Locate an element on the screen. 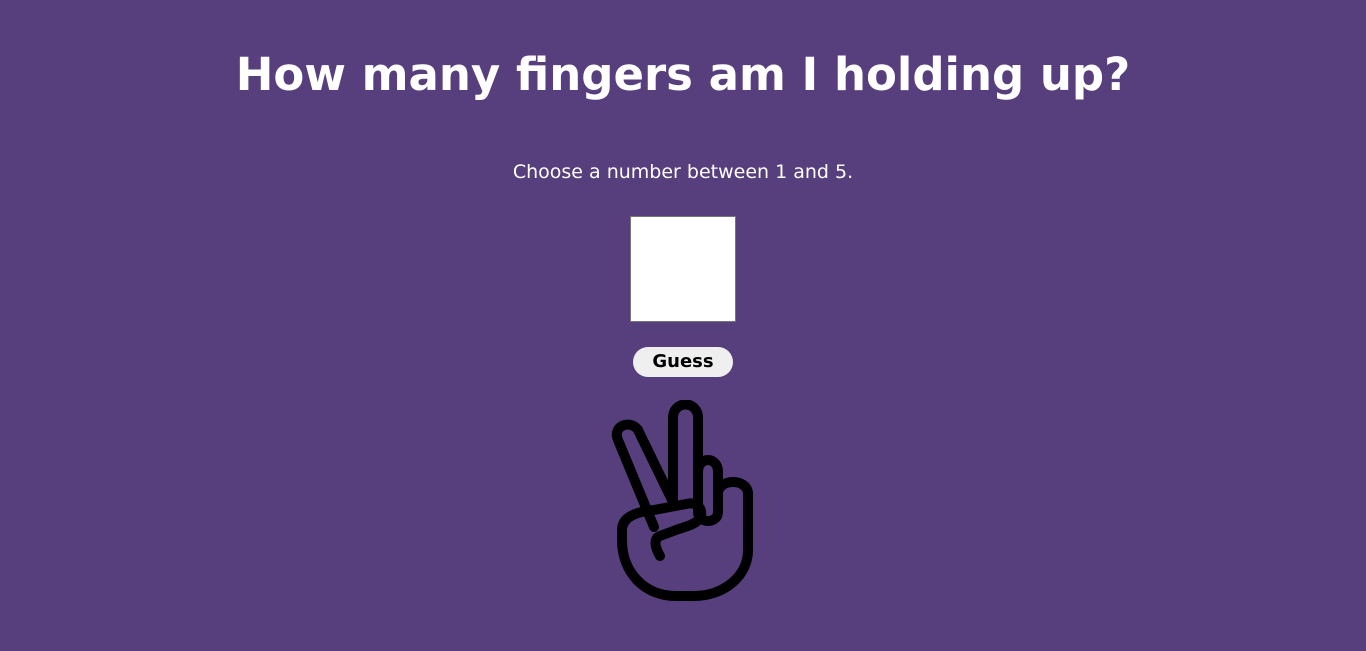 The image size is (1366, 651). guess-input is located at coordinates (683, 269).